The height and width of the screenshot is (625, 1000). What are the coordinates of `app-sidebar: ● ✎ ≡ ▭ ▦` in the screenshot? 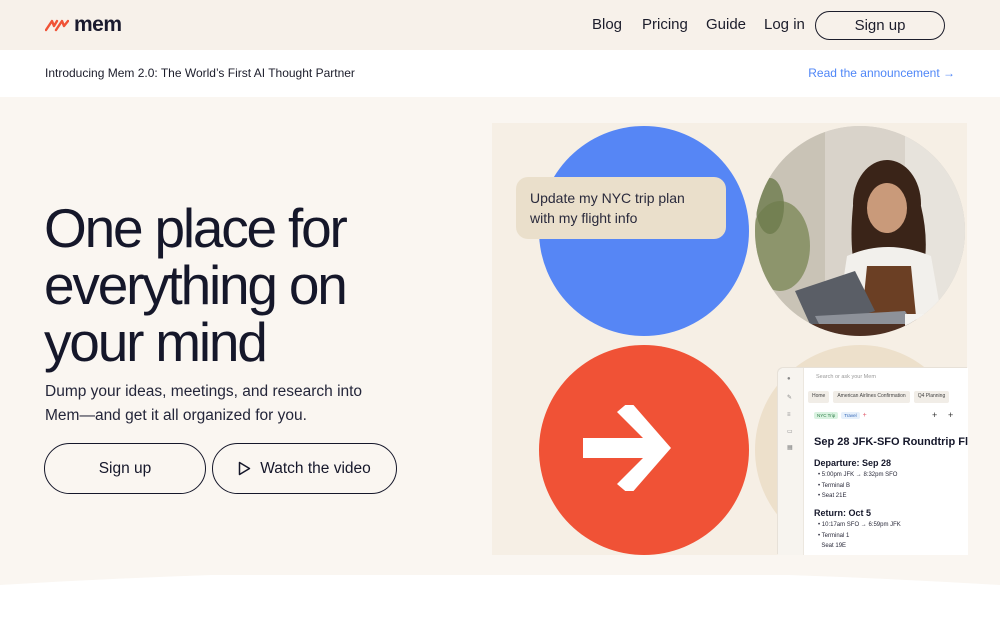 It's located at (791, 461).